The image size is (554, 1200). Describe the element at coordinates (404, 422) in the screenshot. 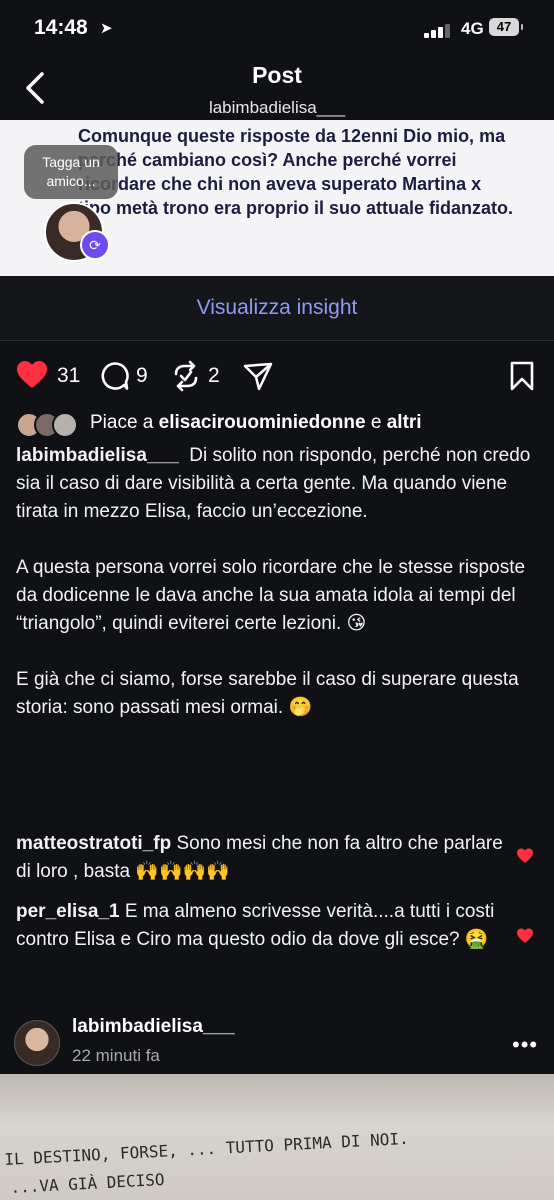

I see `liked-by-others: altri` at that location.